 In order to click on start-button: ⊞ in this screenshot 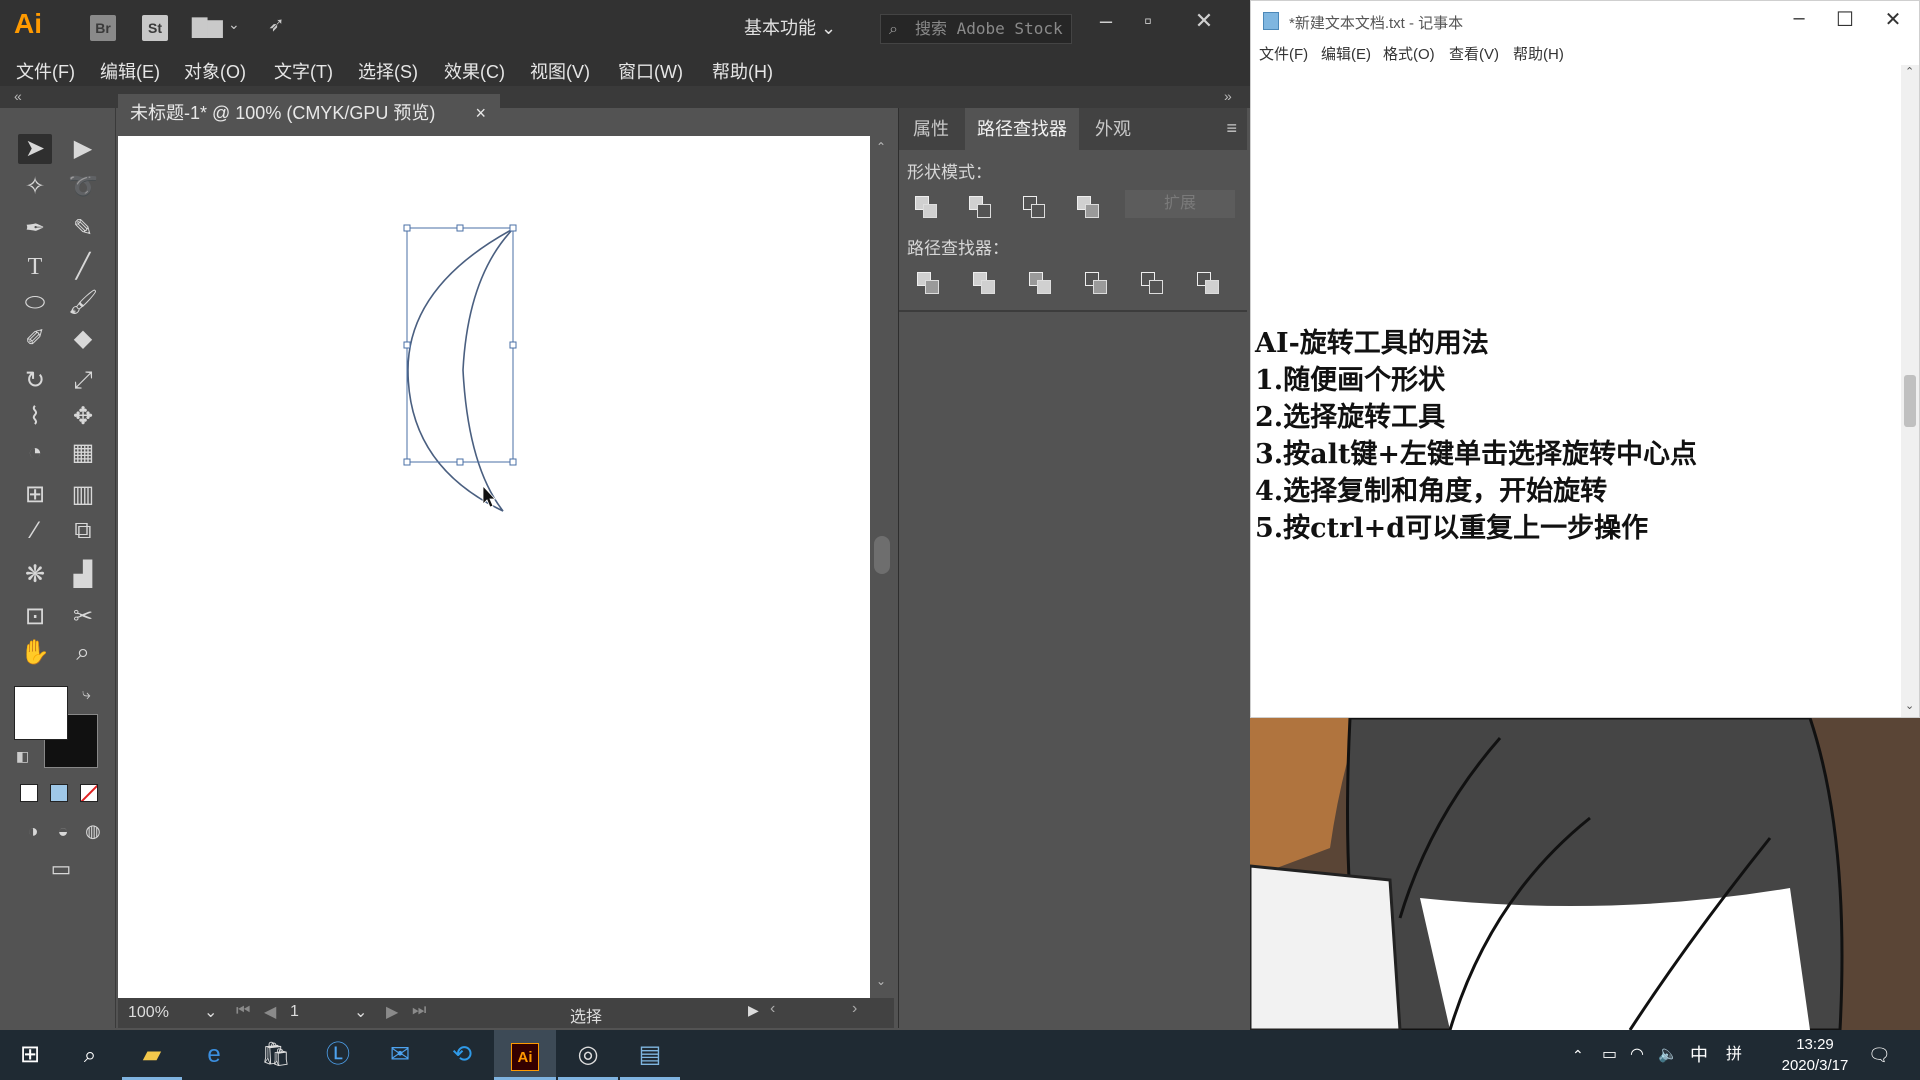, I will do `click(30, 1055)`.